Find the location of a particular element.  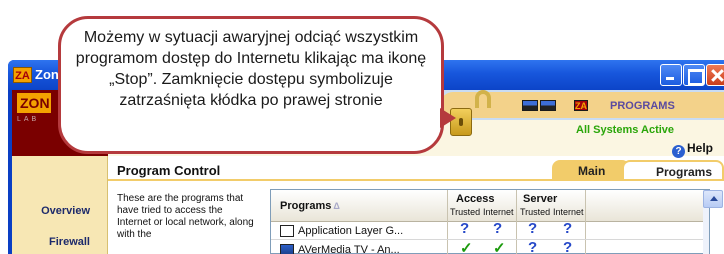

column-group-access: Access is located at coordinates (475, 199).